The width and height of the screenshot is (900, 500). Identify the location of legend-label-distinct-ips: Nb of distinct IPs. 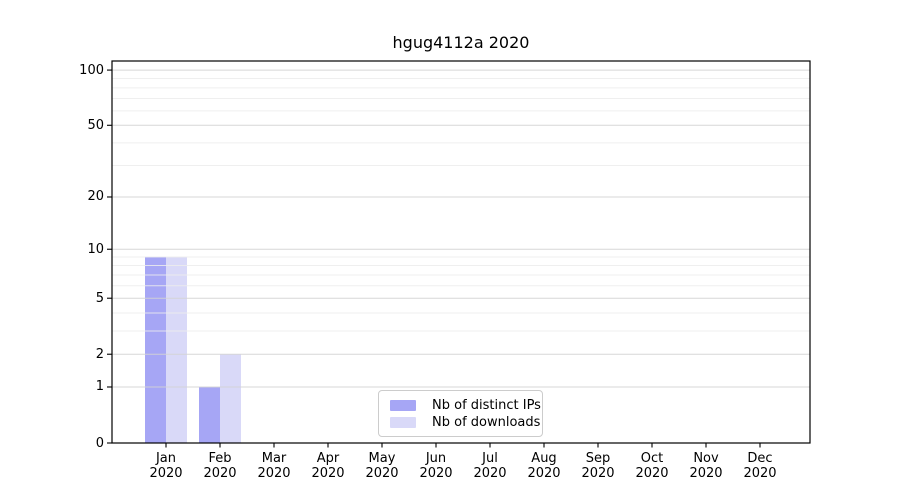
(486, 405).